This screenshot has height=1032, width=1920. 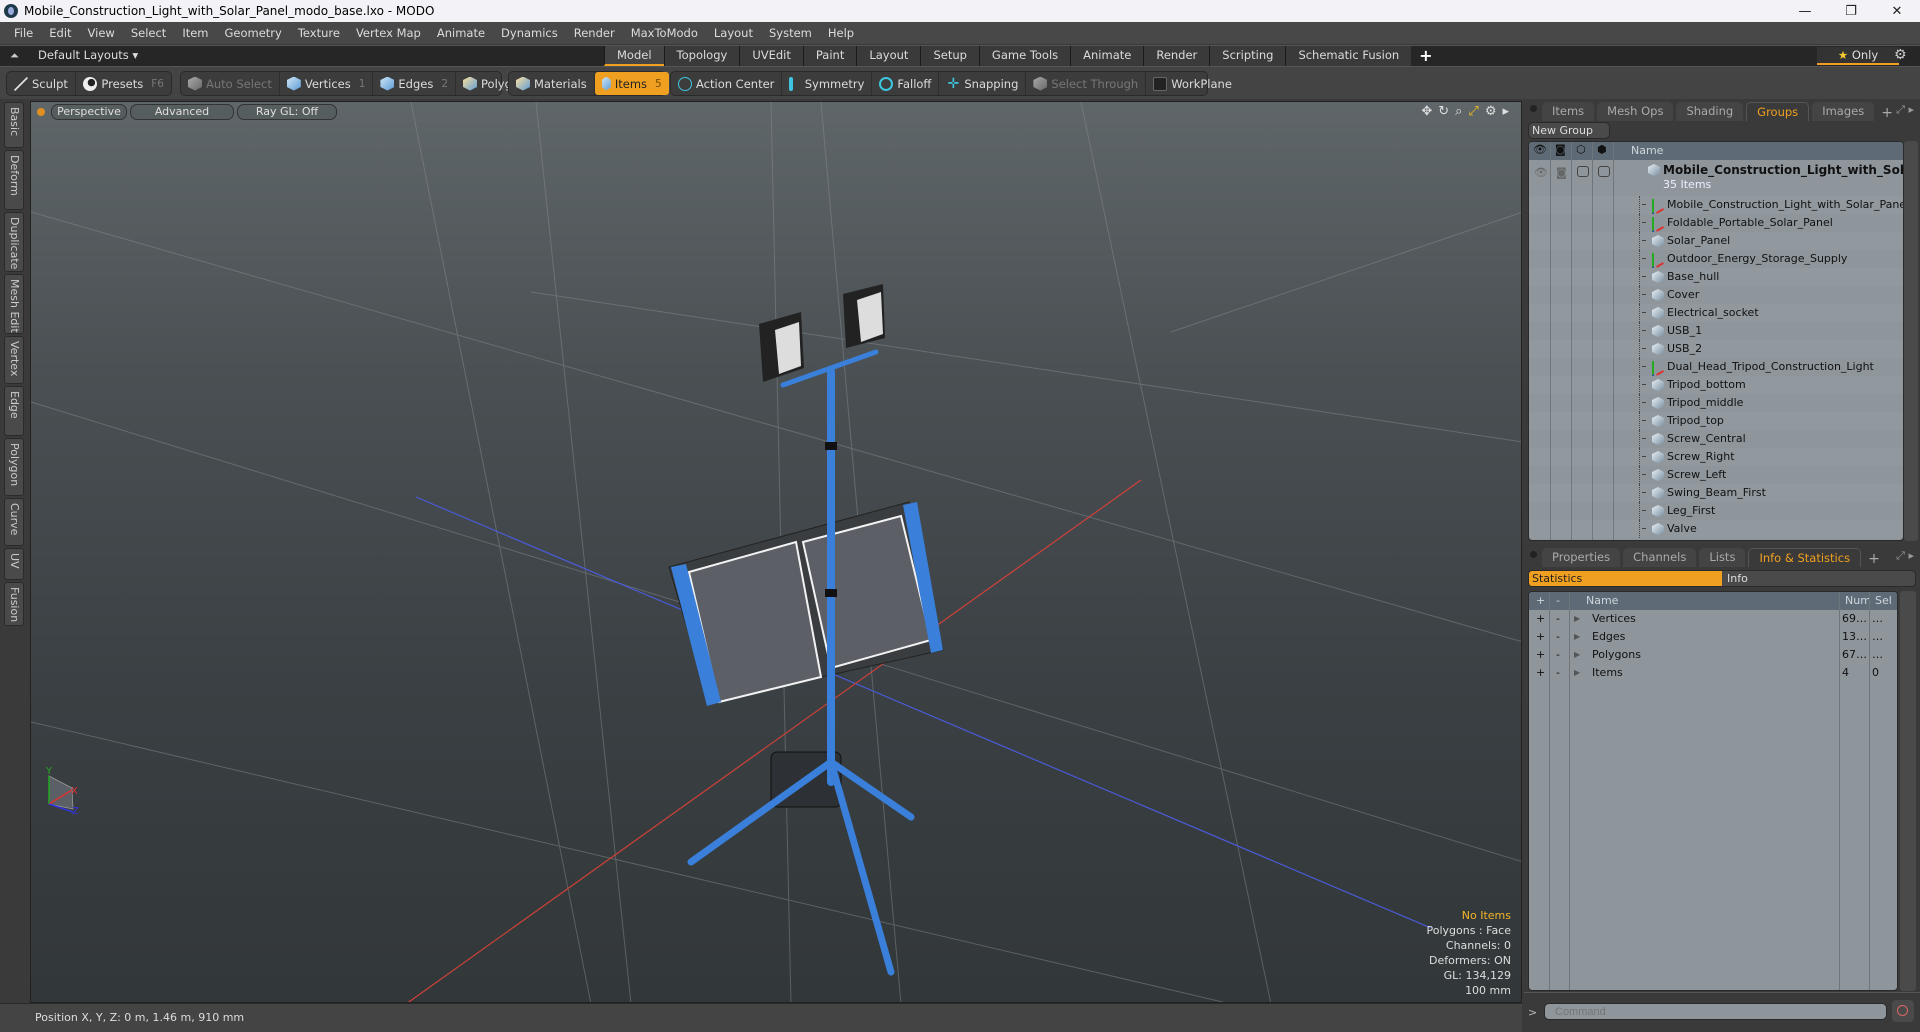 I want to click on menu-render: Render, so click(x=594, y=33).